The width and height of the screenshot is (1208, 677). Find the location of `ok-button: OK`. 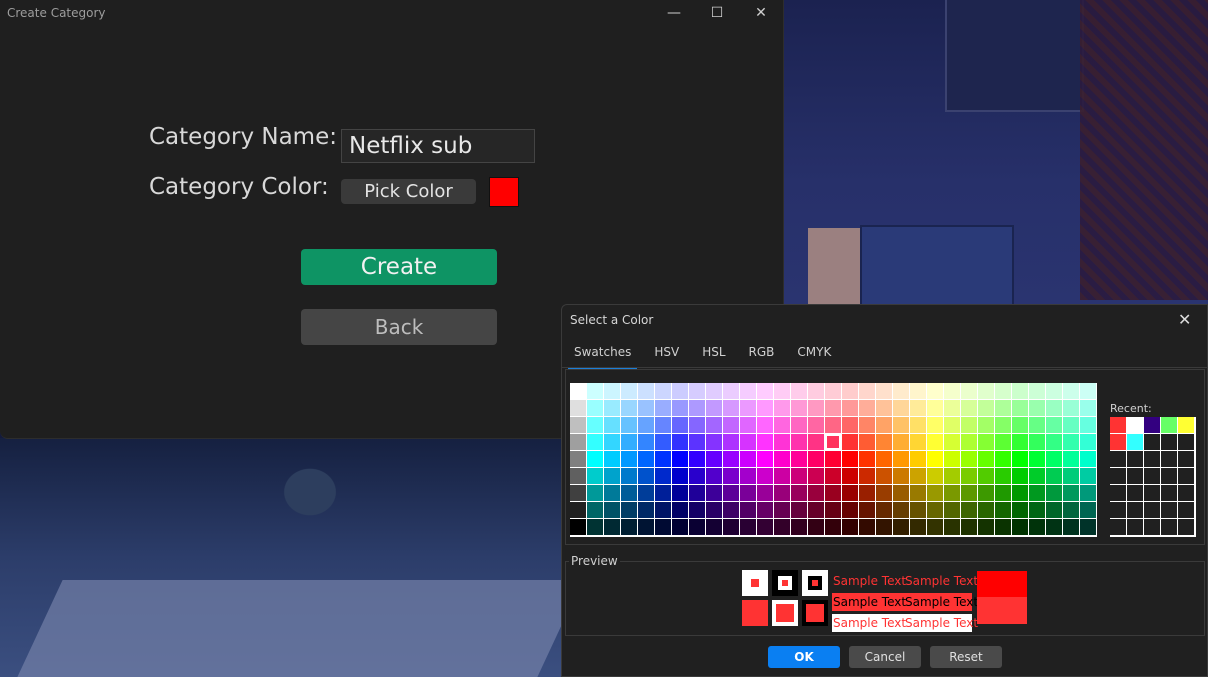

ok-button: OK is located at coordinates (804, 657).